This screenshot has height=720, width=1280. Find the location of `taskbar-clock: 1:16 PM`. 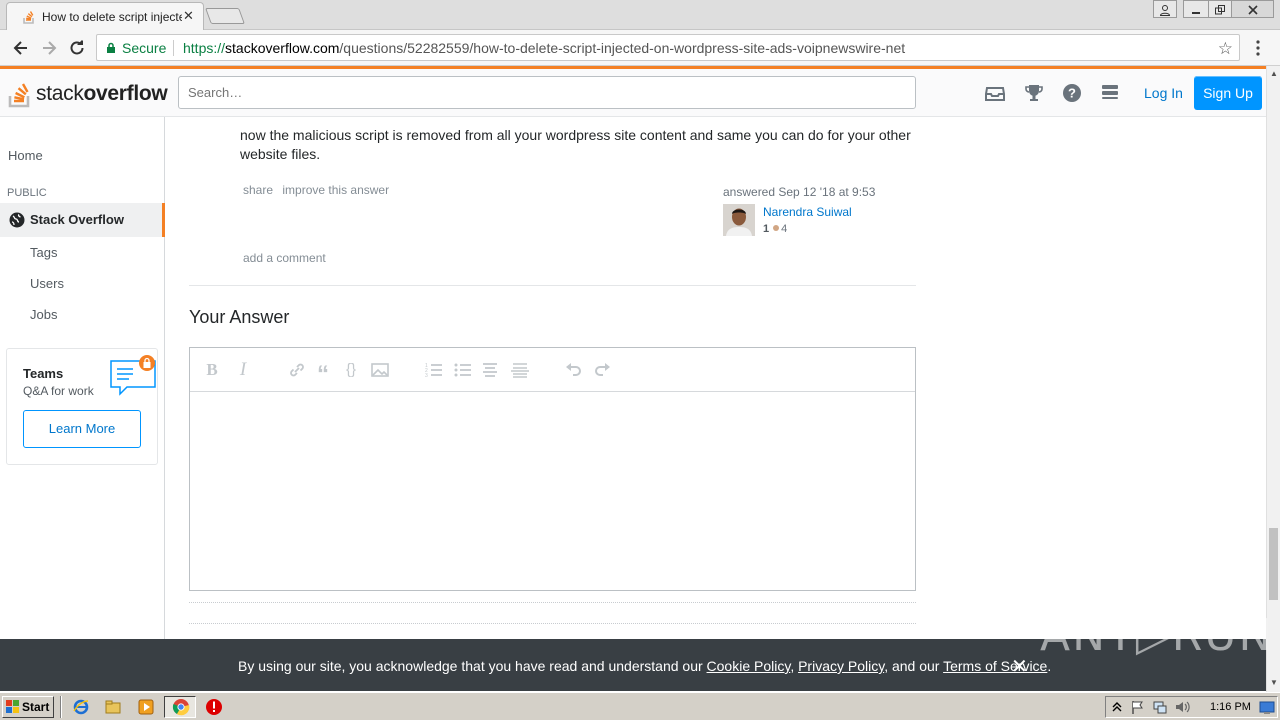

taskbar-clock: 1:16 PM is located at coordinates (1230, 707).